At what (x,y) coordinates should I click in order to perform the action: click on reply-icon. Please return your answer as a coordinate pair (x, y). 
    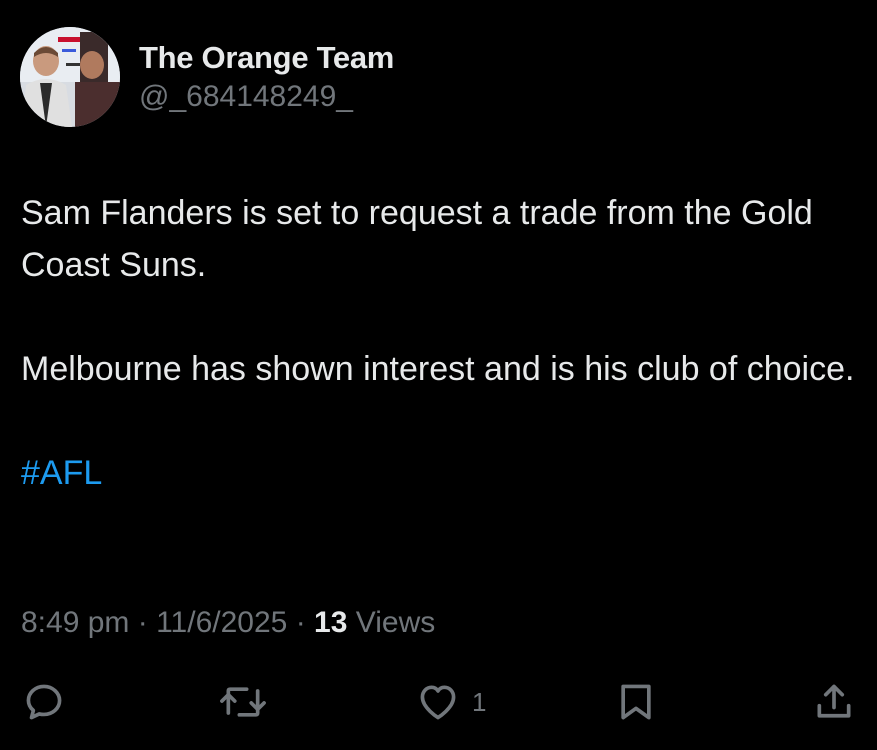
    Looking at the image, I should click on (44, 702).